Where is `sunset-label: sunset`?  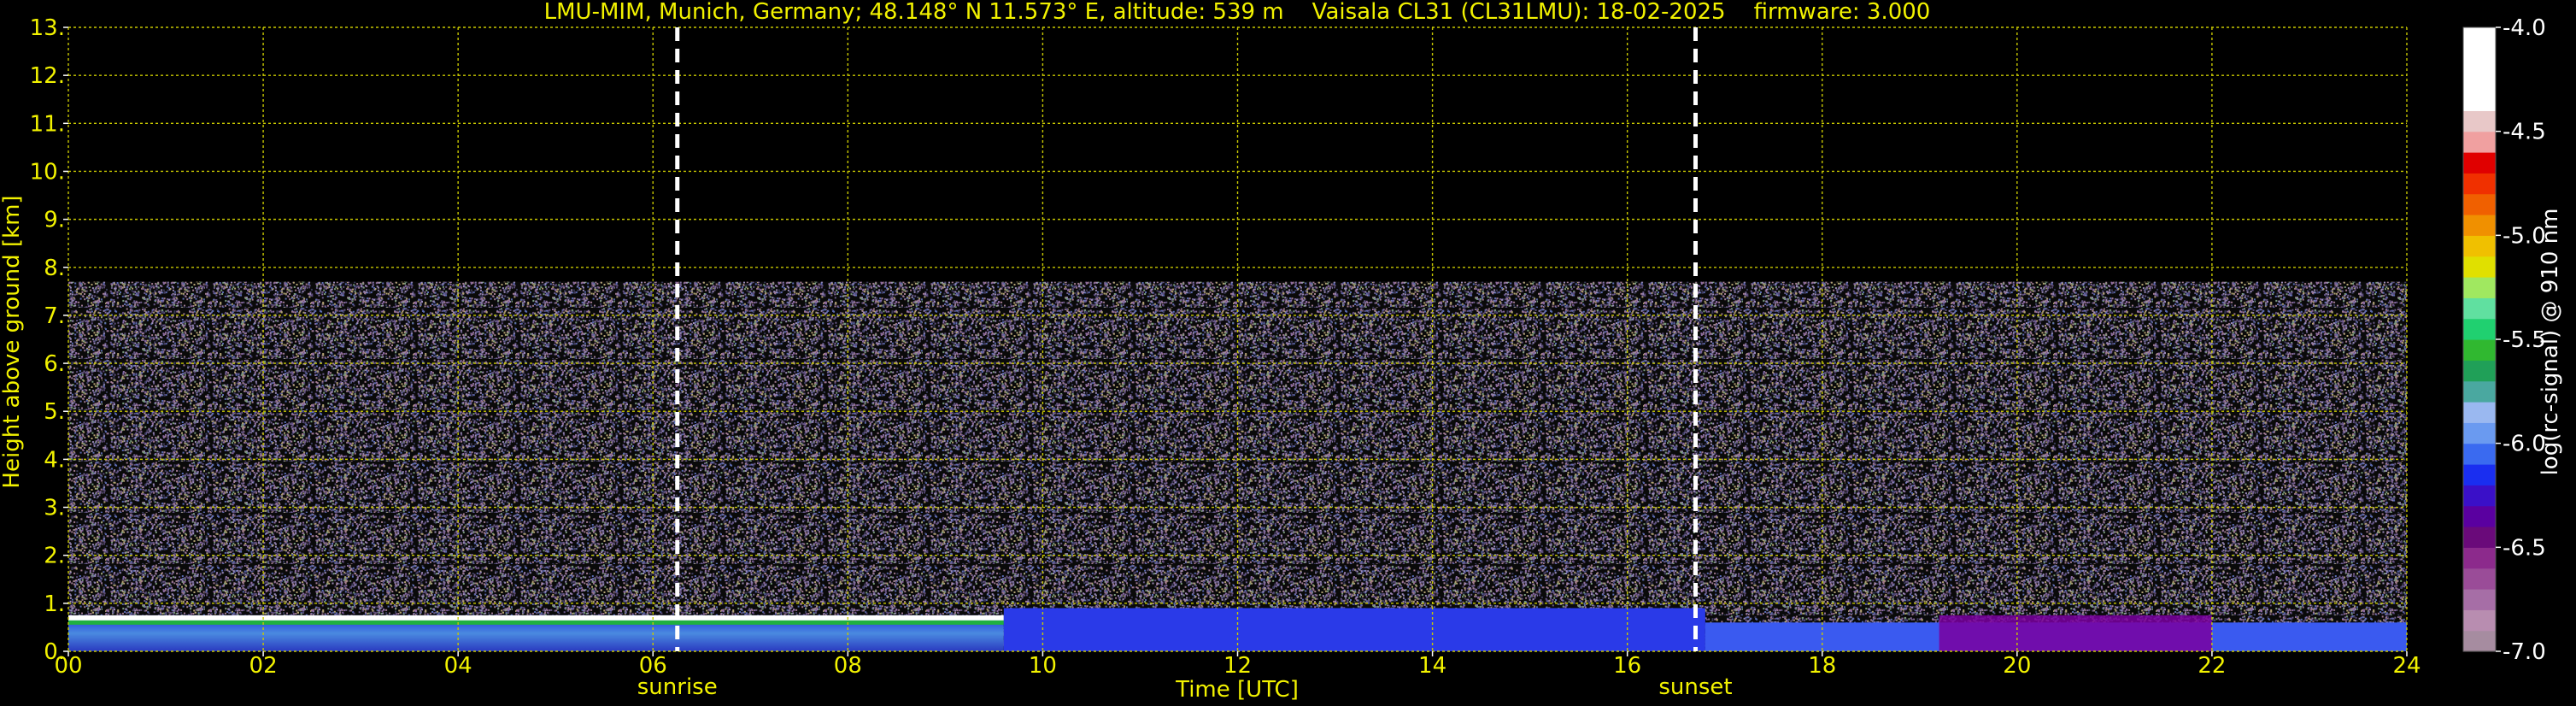 sunset-label: sunset is located at coordinates (1695, 687).